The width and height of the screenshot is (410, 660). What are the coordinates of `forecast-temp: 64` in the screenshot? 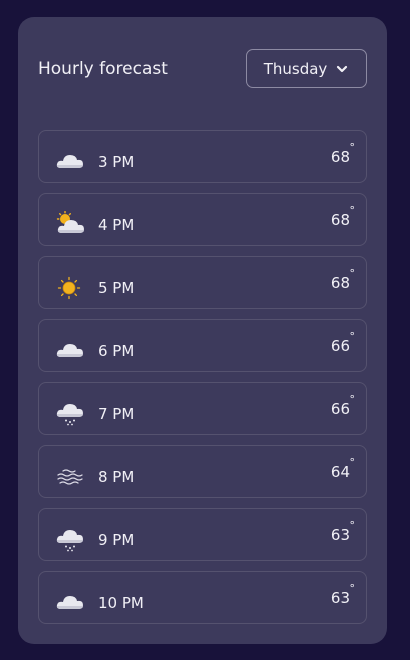 It's located at (340, 472).